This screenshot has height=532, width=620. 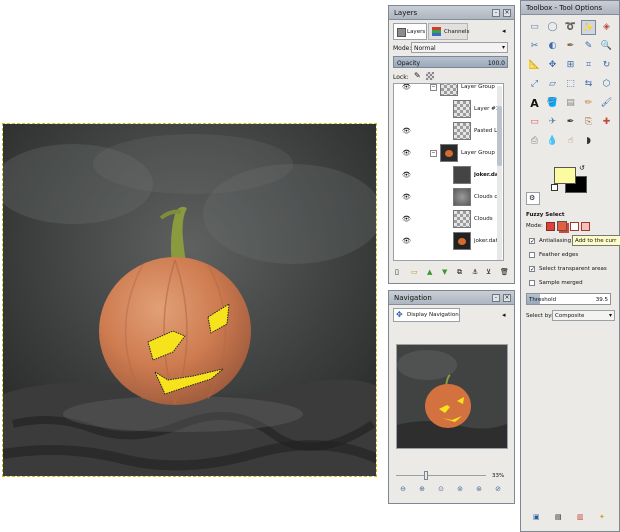 I want to click on zoom-slider-handle, so click(x=426, y=475).